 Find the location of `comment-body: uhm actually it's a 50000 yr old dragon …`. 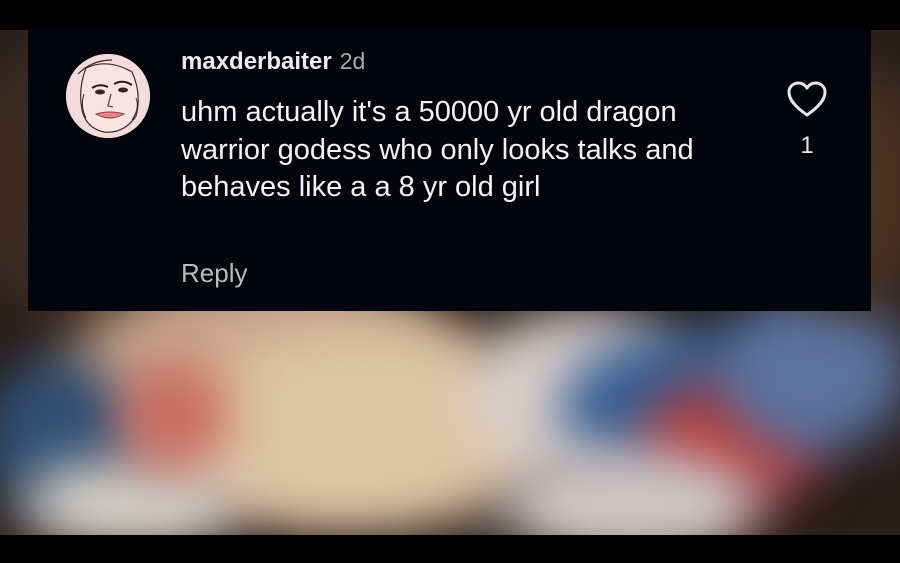

comment-body: uhm actually it's a 50000 yr old dragon … is located at coordinates (437, 149).